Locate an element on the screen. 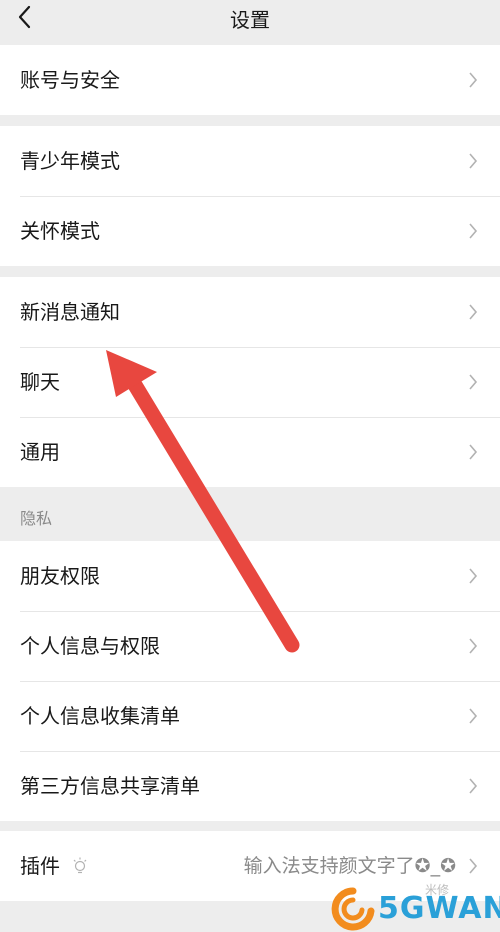  settings-group-account: 账号与安全 is located at coordinates (250, 80).